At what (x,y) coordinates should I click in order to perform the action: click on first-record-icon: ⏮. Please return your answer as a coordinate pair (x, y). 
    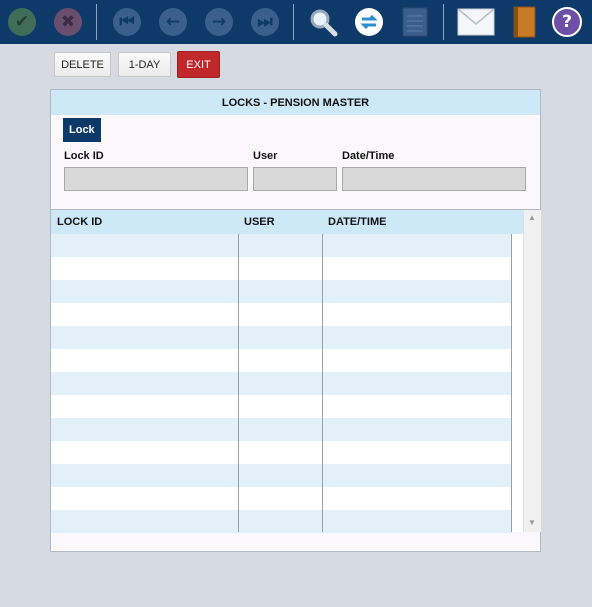
    Looking at the image, I should click on (127, 22).